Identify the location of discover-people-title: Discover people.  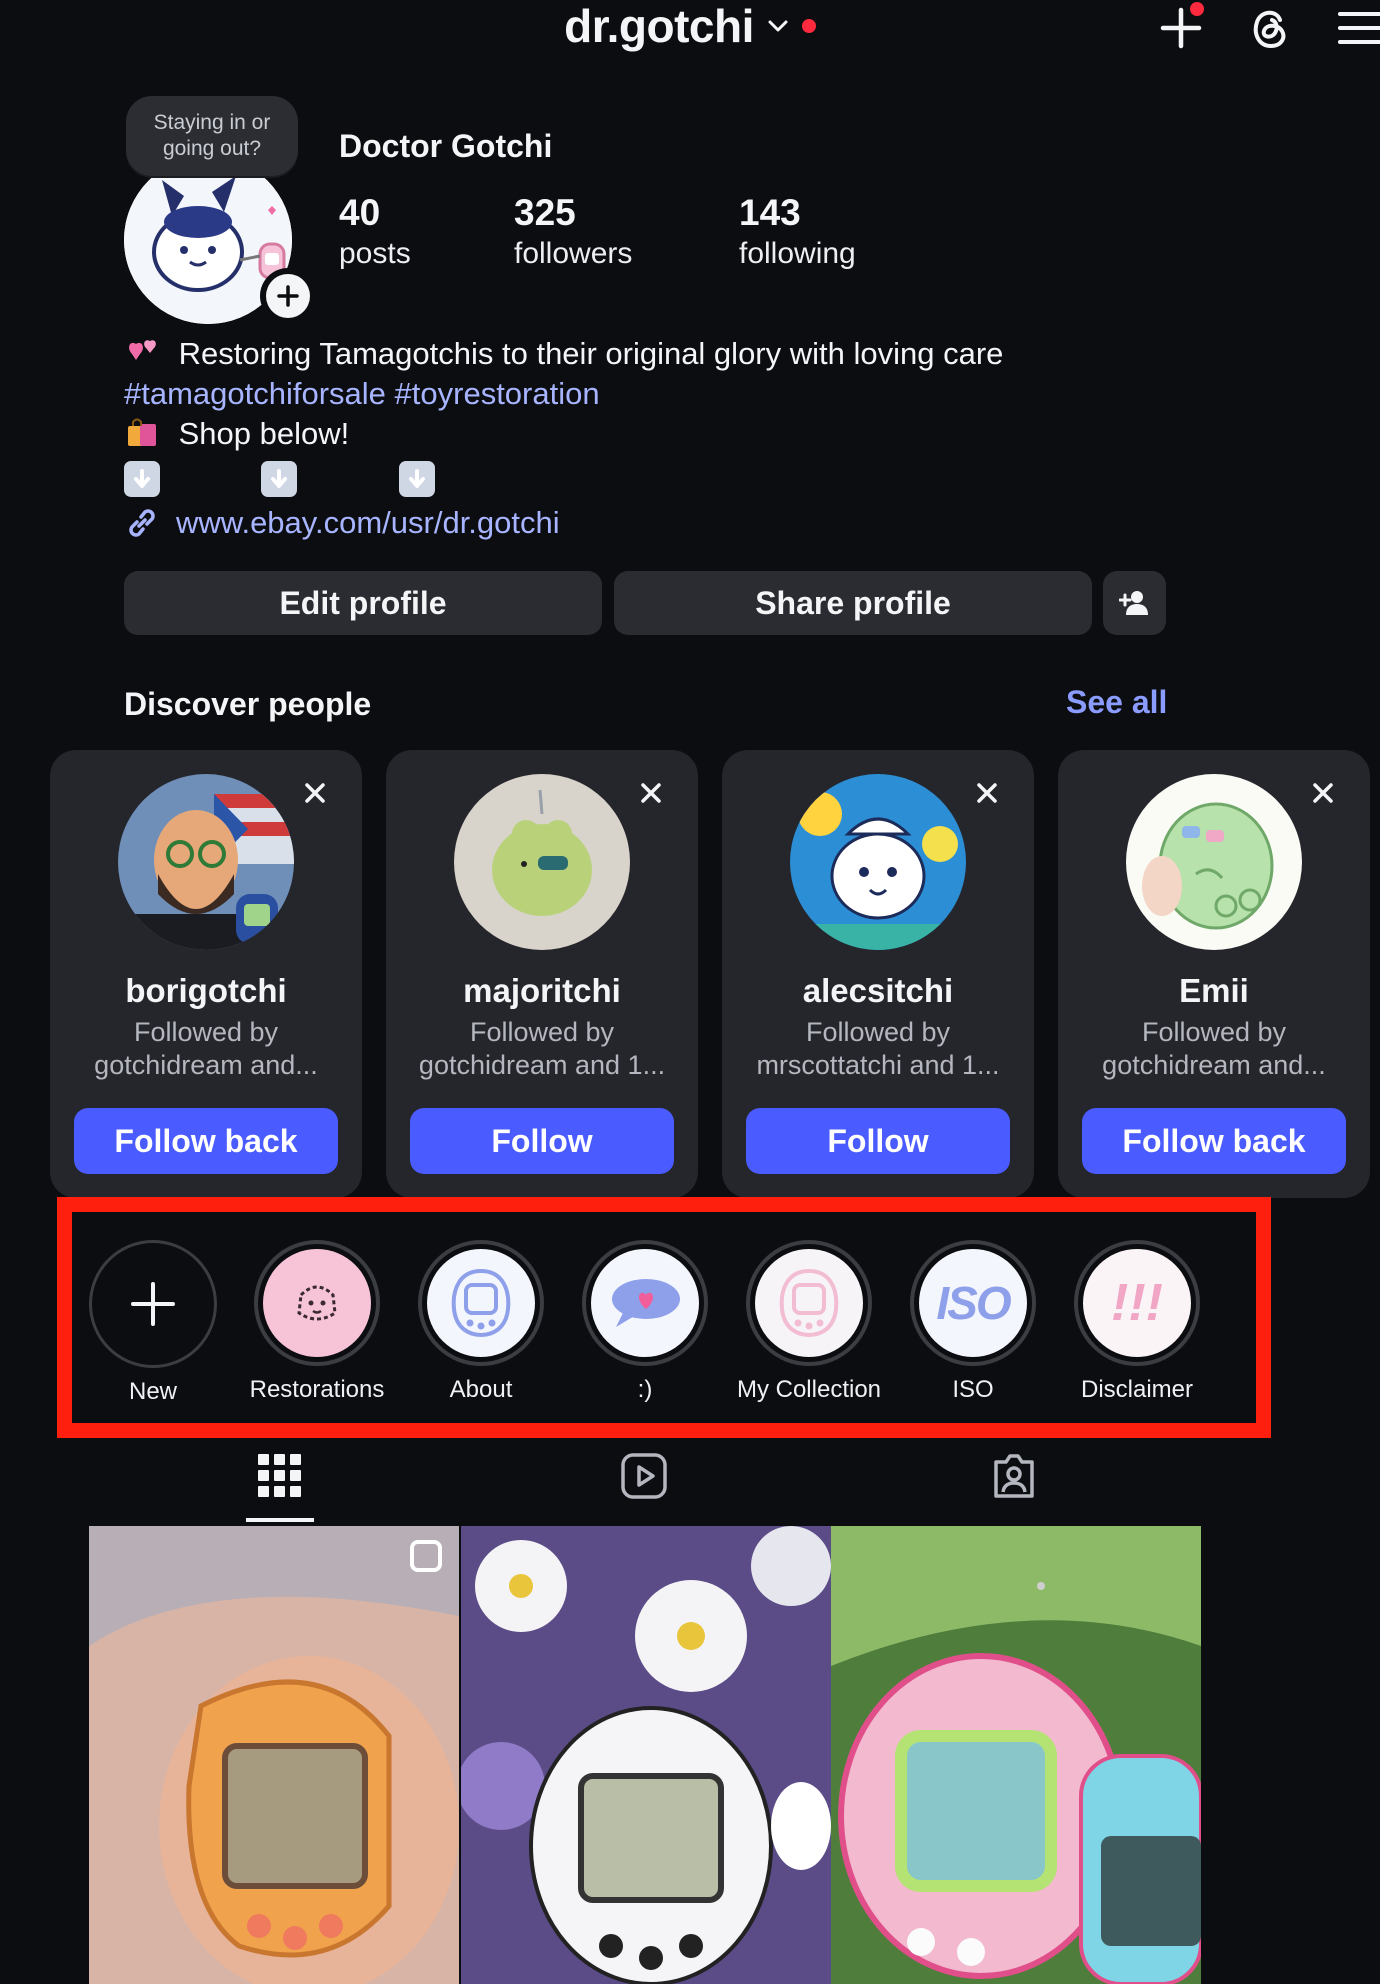
(248, 704).